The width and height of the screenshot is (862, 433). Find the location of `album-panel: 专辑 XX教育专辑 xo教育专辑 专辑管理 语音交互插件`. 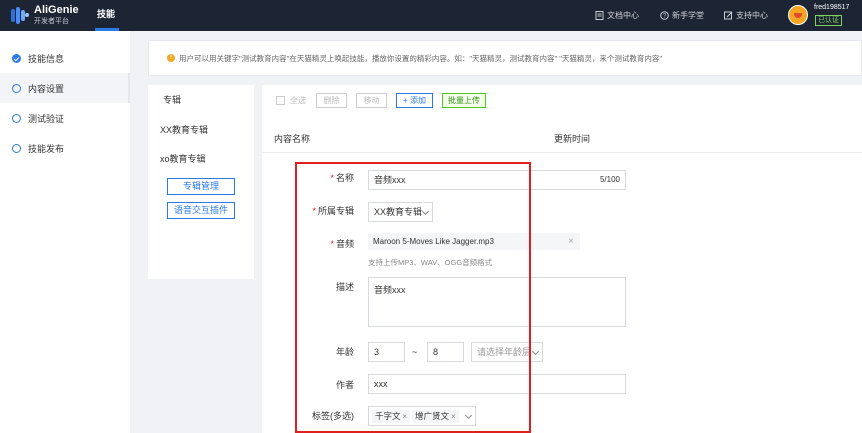

album-panel: 专辑 XX教育专辑 xo教育专辑 专辑管理 语音交互插件 is located at coordinates (201, 182).